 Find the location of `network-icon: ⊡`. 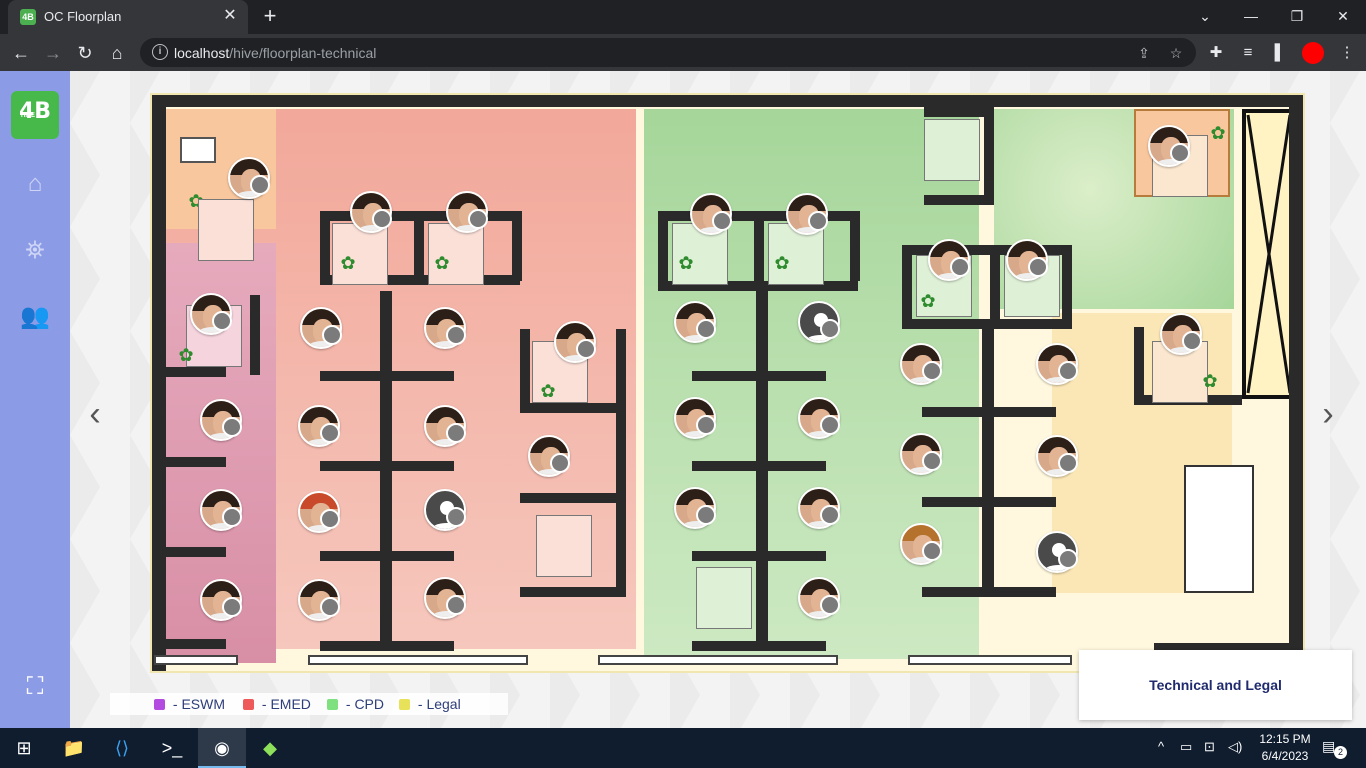

network-icon: ⊡ is located at coordinates (1209, 747).